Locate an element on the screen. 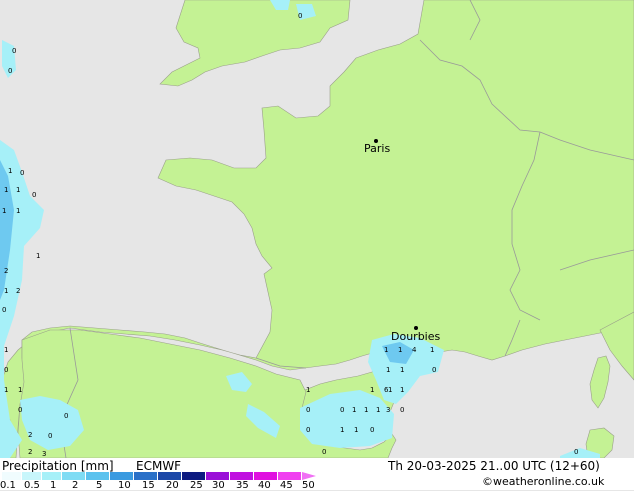 The image size is (634, 491). legend-label: 1 is located at coordinates (53, 485).